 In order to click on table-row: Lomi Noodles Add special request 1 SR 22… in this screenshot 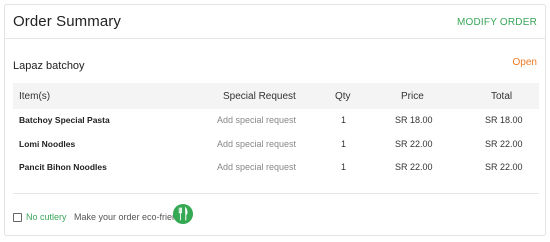, I will do `click(276, 146)`.